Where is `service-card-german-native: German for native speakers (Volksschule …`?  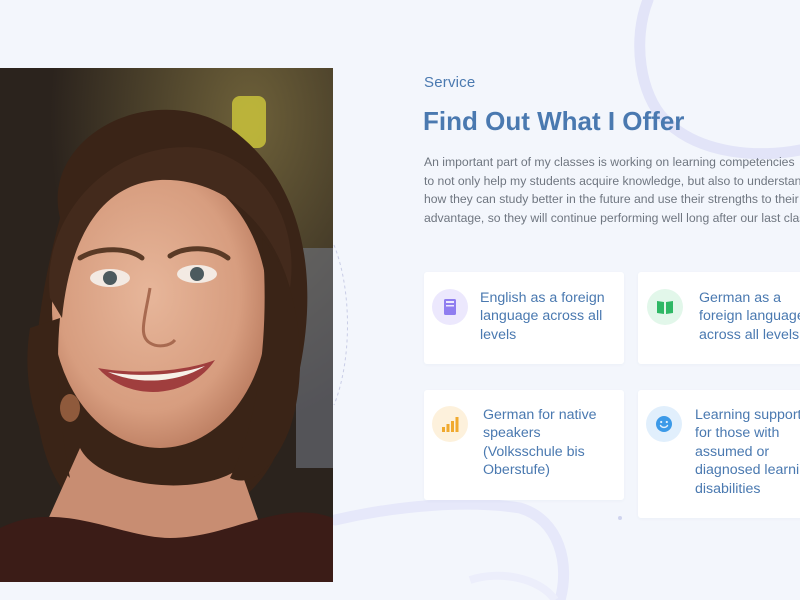 service-card-german-native: German for native speakers (Volksschule … is located at coordinates (524, 445).